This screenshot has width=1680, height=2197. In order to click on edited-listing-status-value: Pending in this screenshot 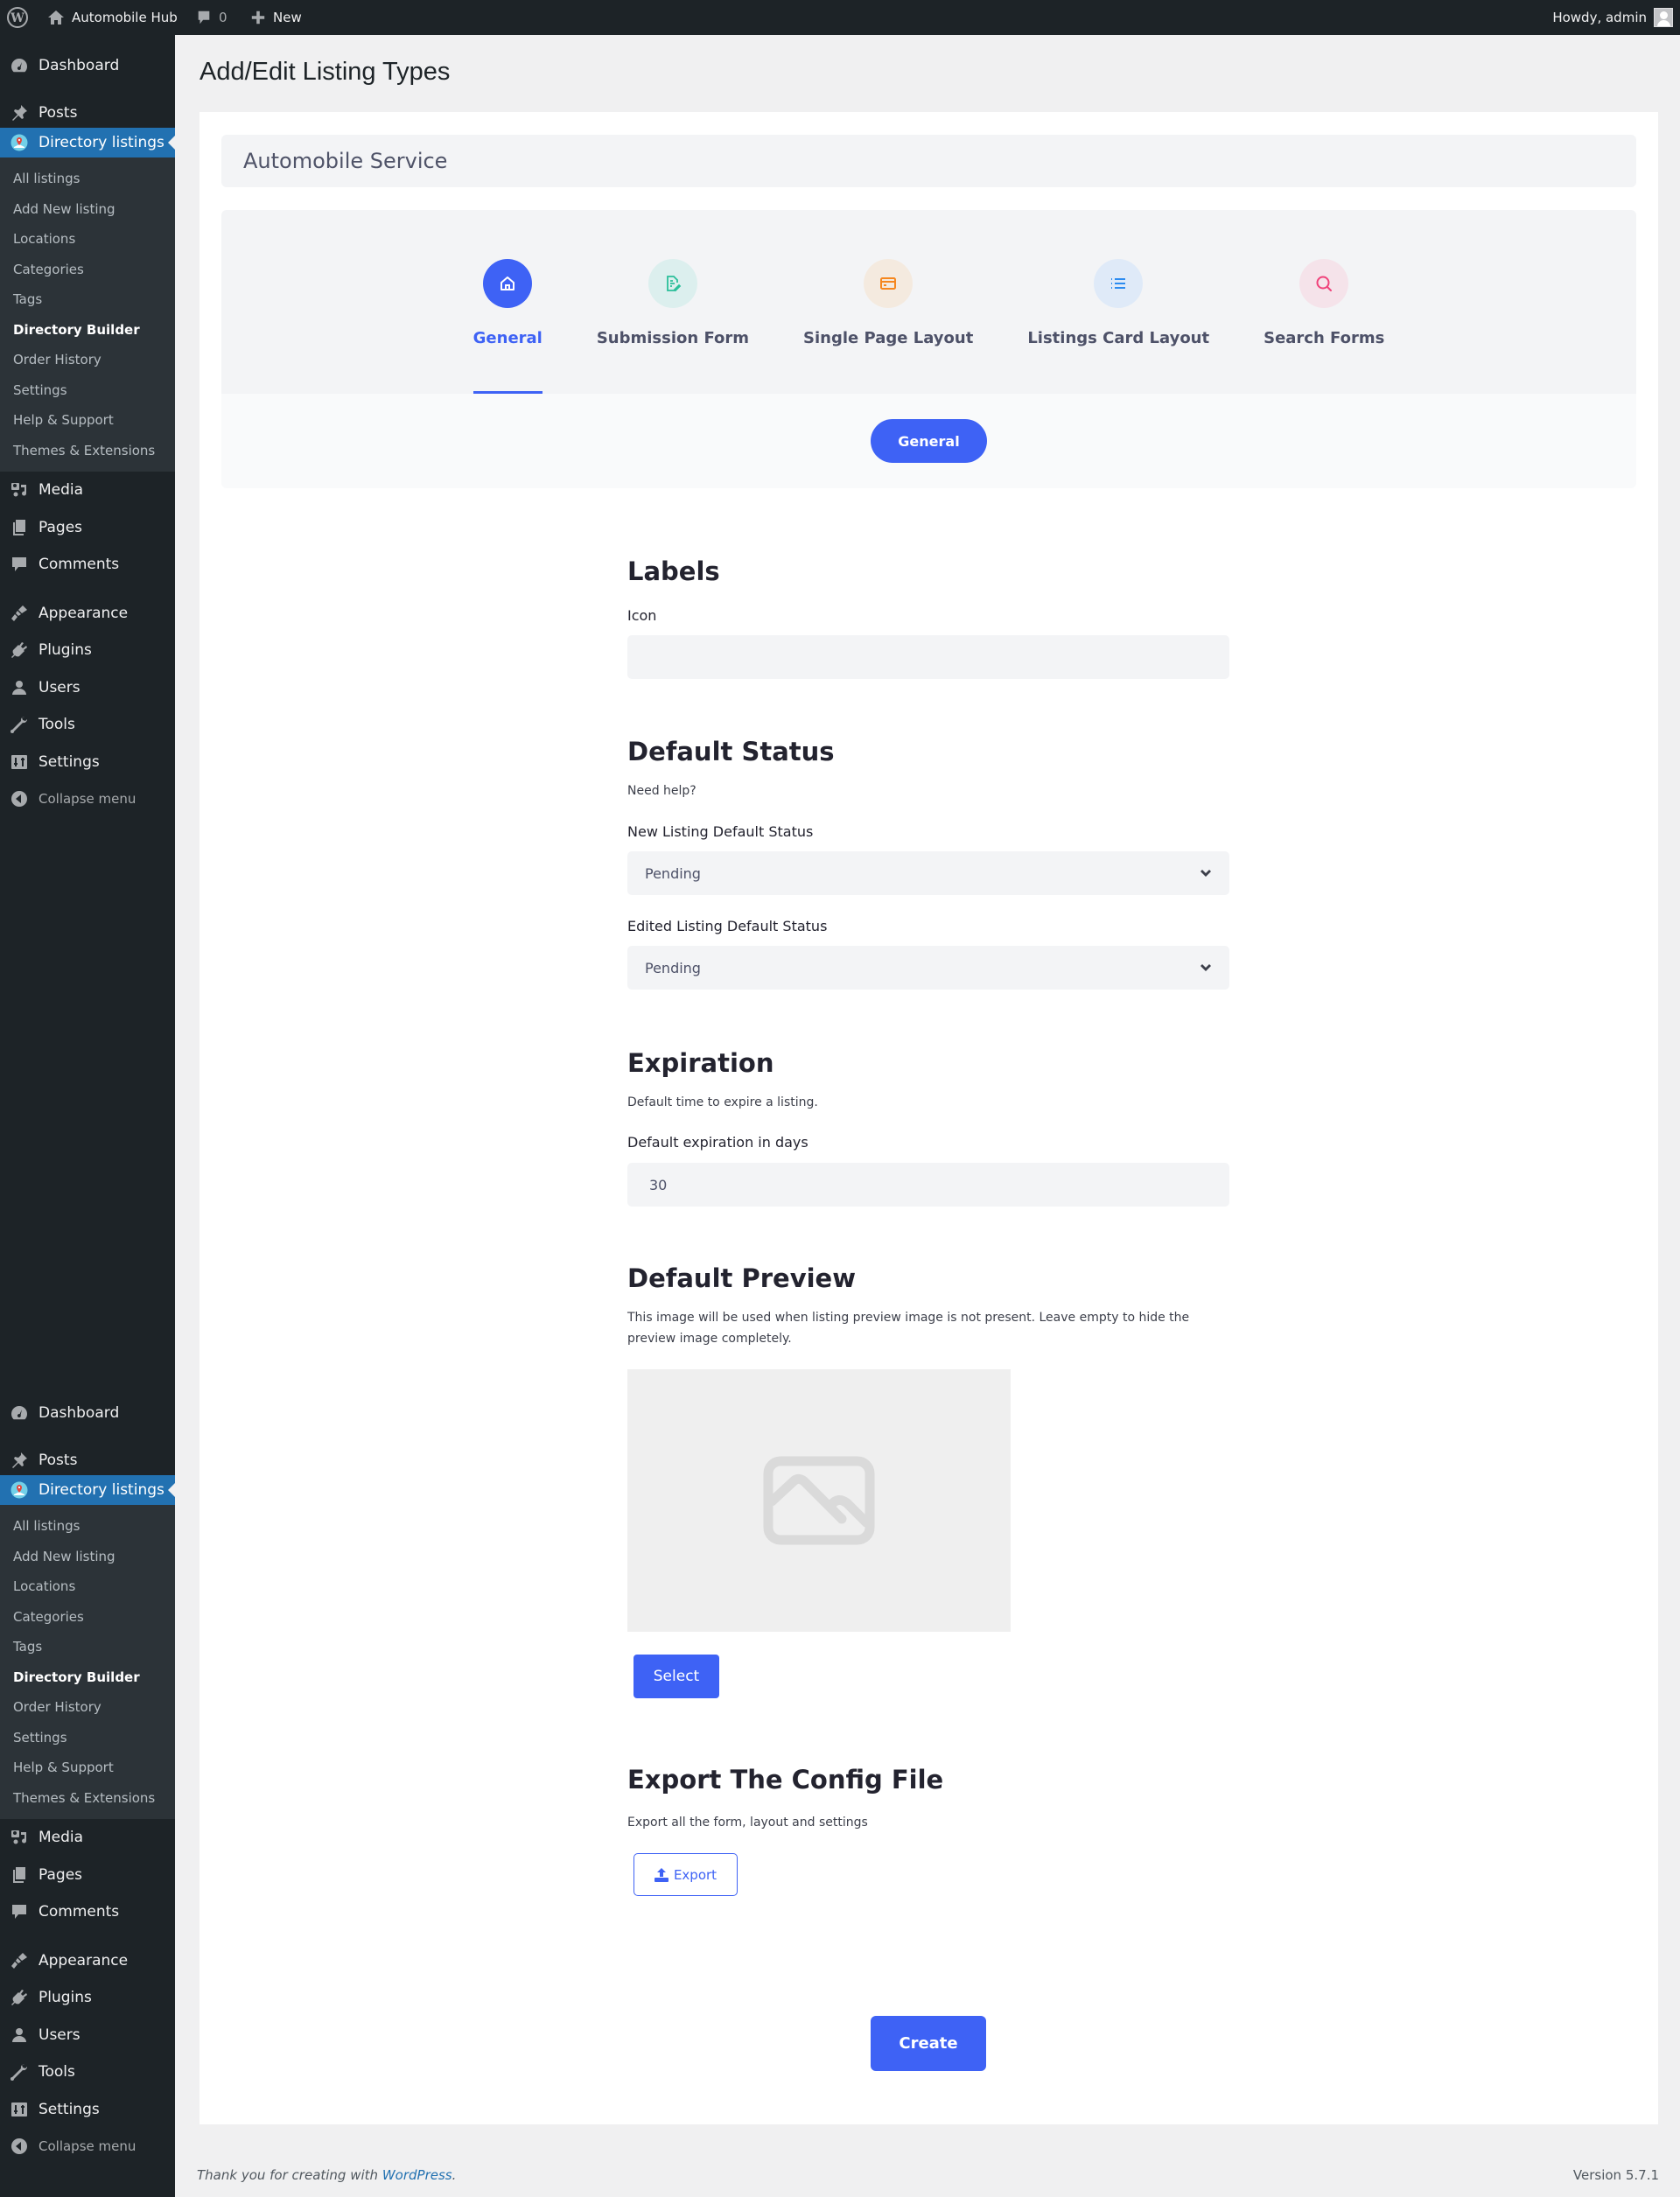, I will do `click(673, 967)`.